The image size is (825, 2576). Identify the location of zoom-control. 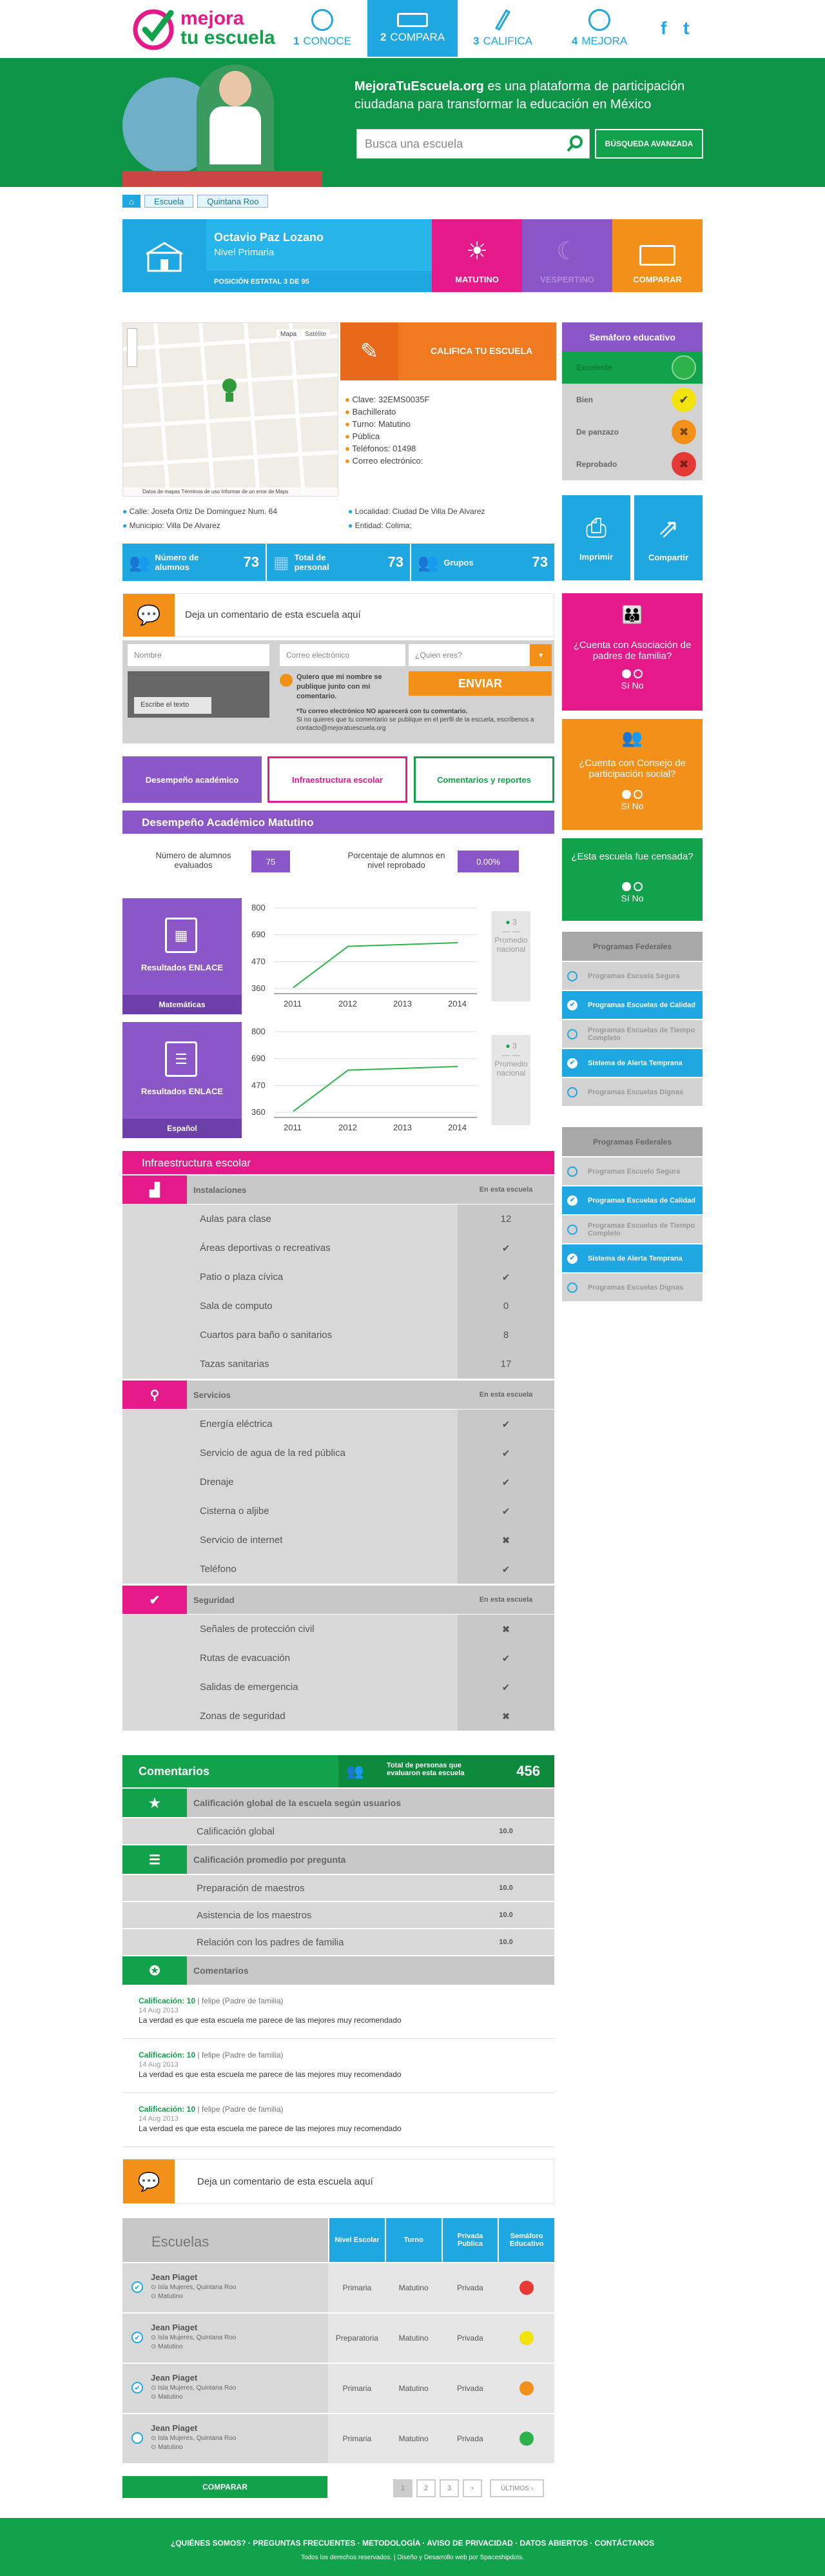
(132, 347).